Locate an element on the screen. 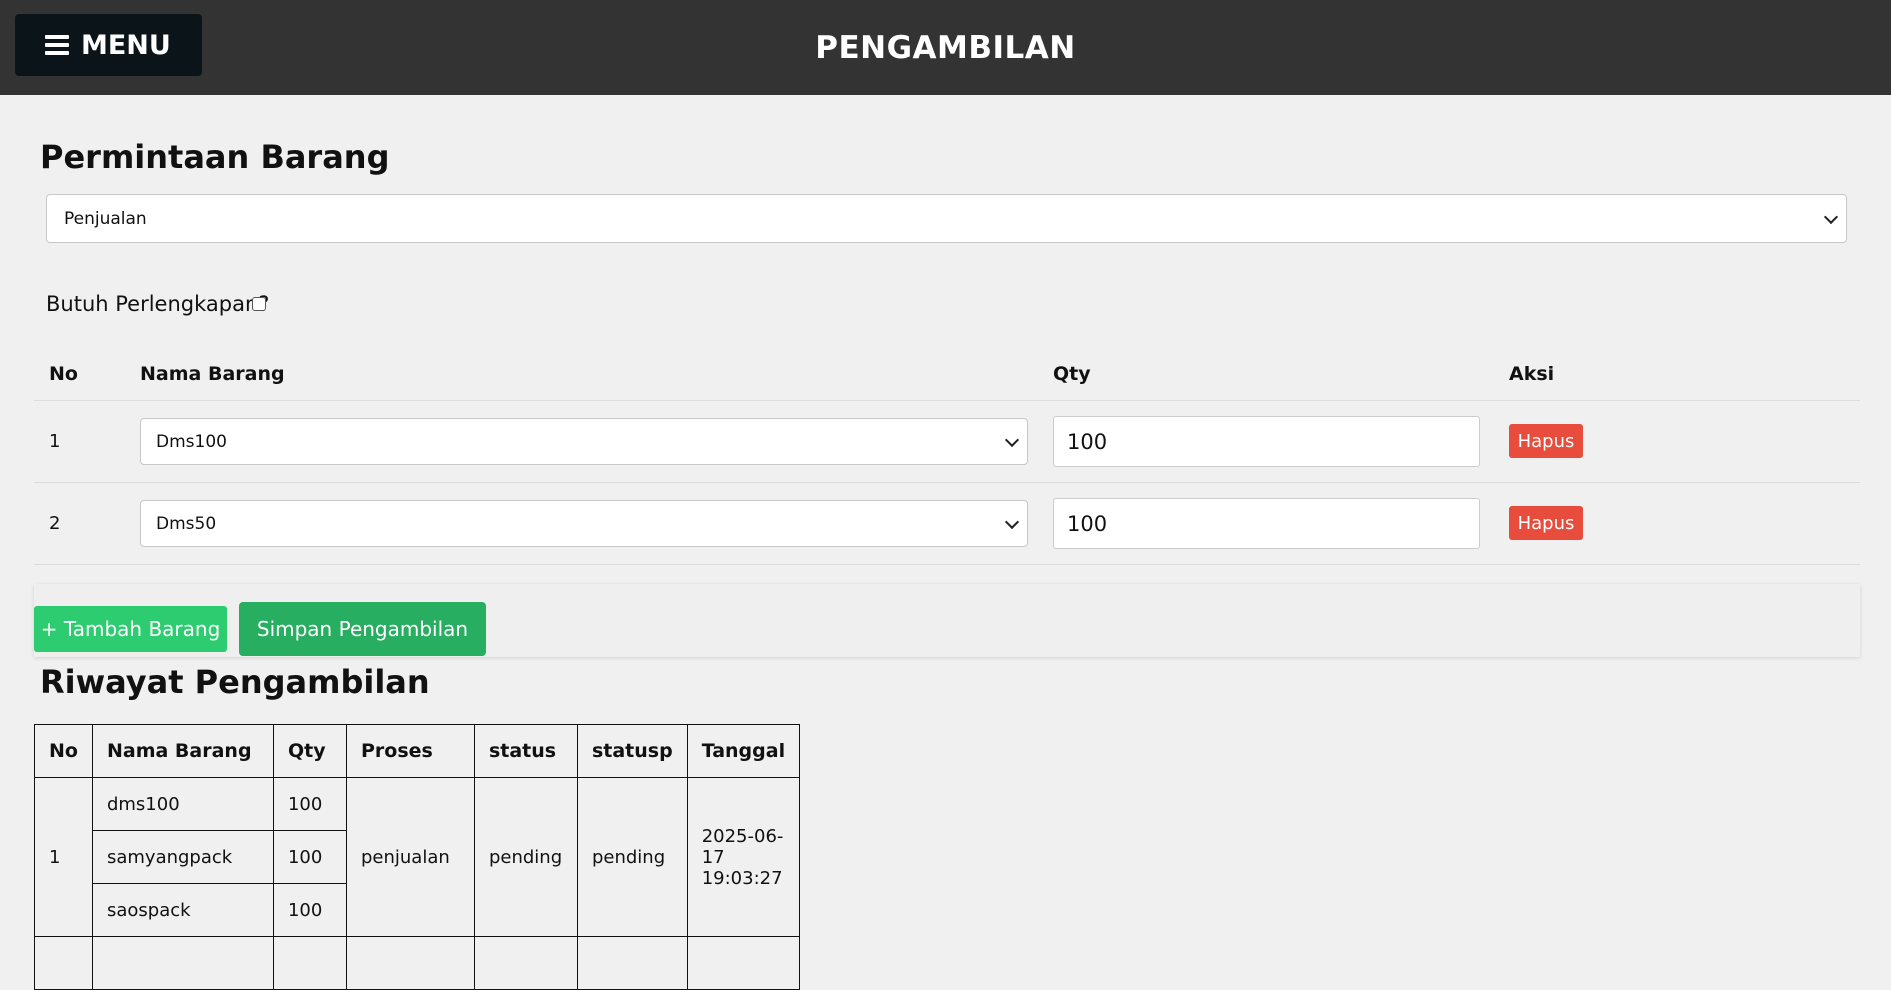 The width and height of the screenshot is (1891, 990). process-select-value: Penjualan is located at coordinates (105, 218).